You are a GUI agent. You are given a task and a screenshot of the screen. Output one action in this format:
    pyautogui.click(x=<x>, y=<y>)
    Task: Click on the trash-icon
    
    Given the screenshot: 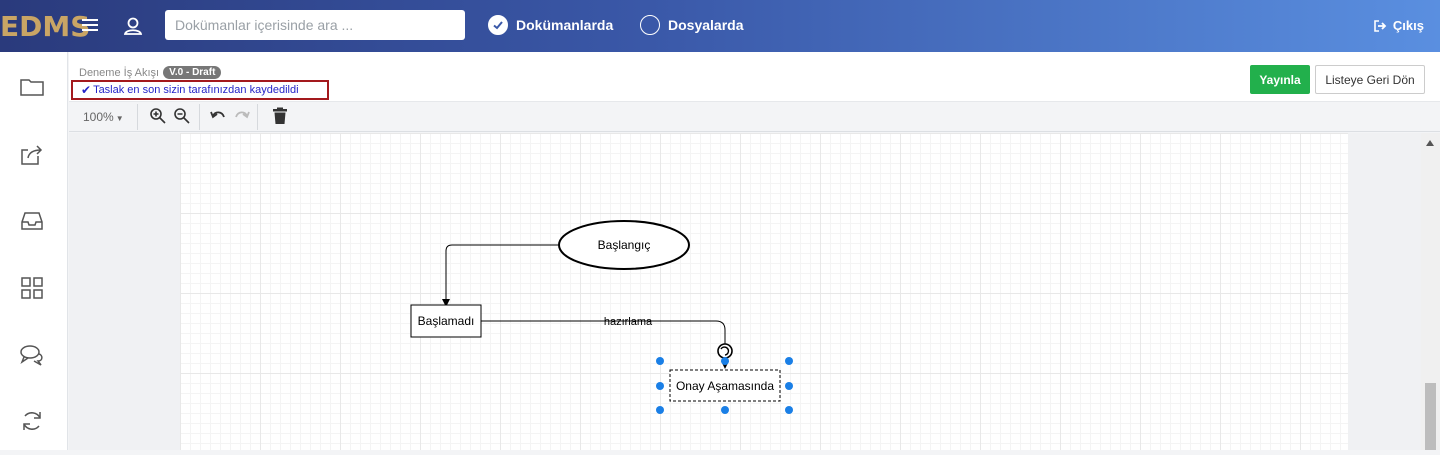 What is the action you would take?
    pyautogui.click(x=280, y=116)
    